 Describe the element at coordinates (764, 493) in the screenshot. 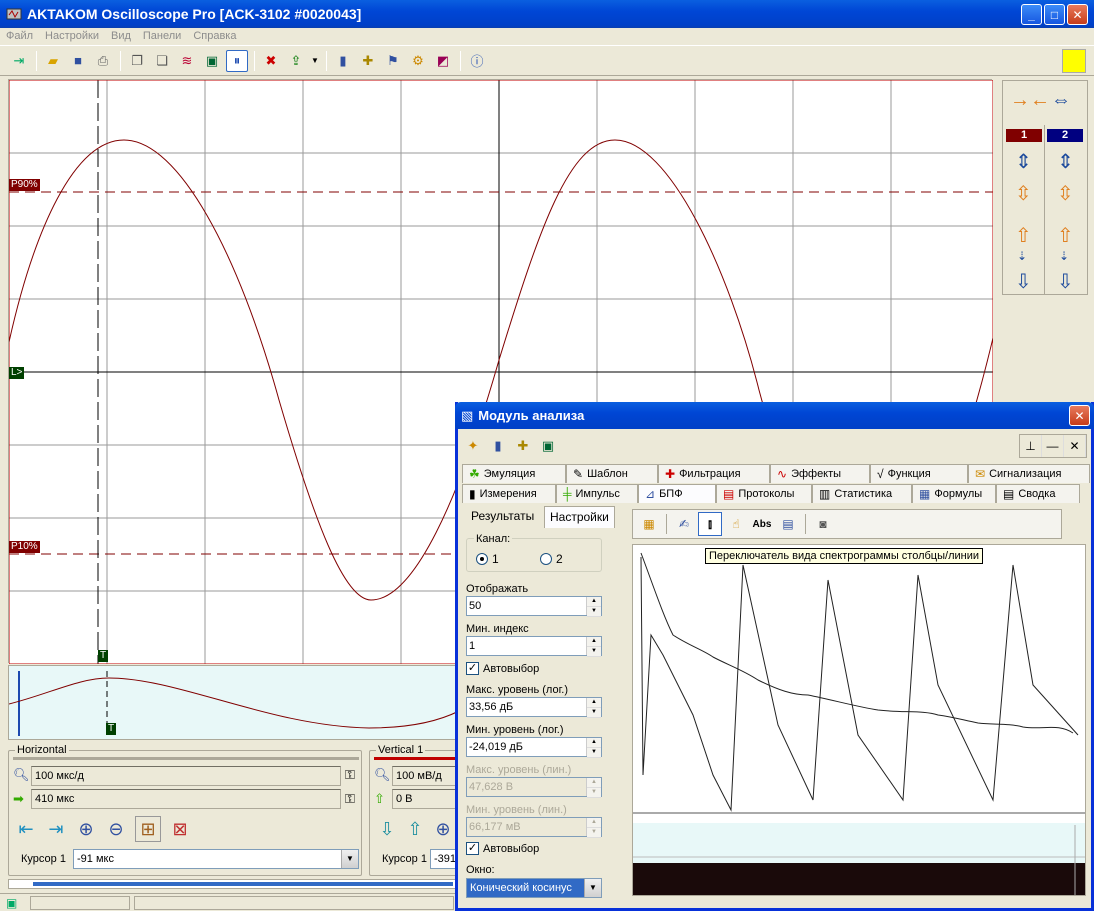

I see `tab-protocols: ▤ Протоколы` at that location.